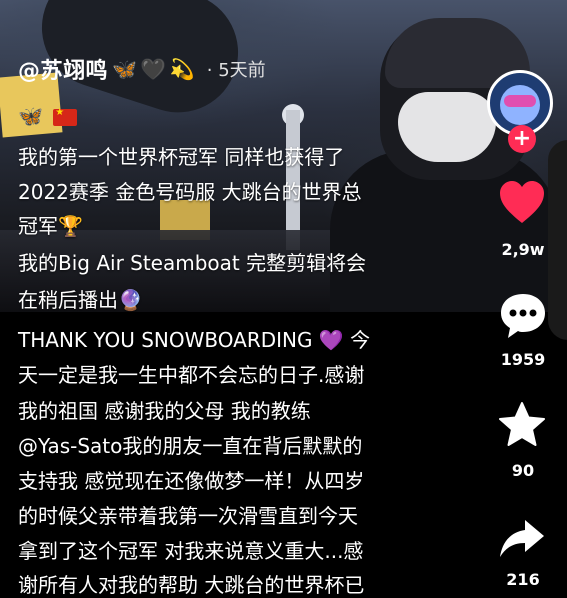 The width and height of the screenshot is (567, 598). Describe the element at coordinates (191, 375) in the screenshot. I see `caption-line: 天一定是我一生中都不会忘的日子.感谢` at that location.